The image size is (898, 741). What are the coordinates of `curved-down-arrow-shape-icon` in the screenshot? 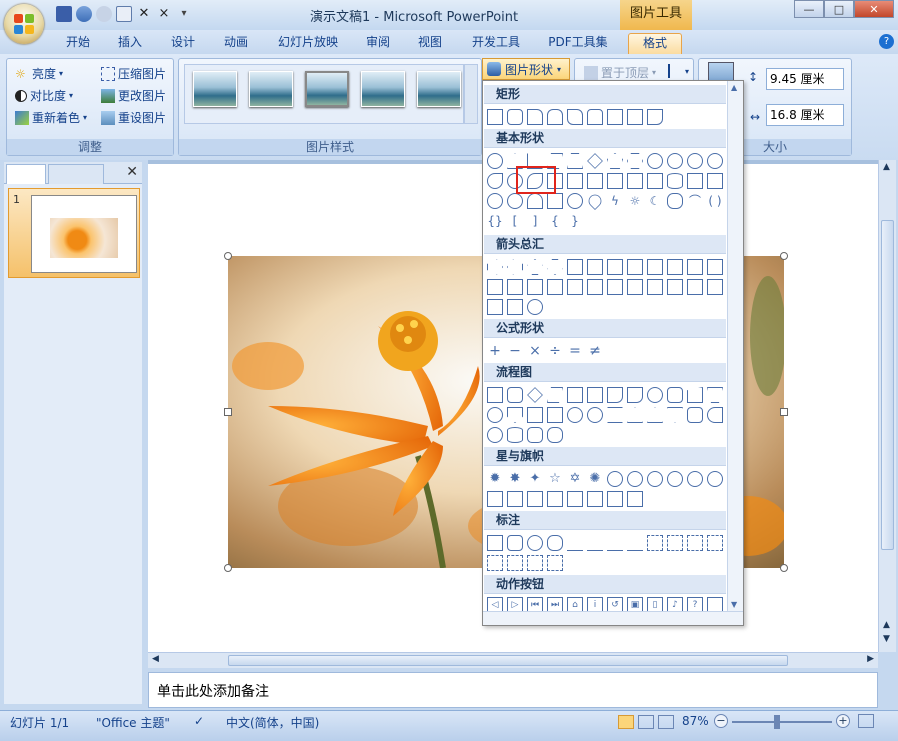 It's located at (555, 287).